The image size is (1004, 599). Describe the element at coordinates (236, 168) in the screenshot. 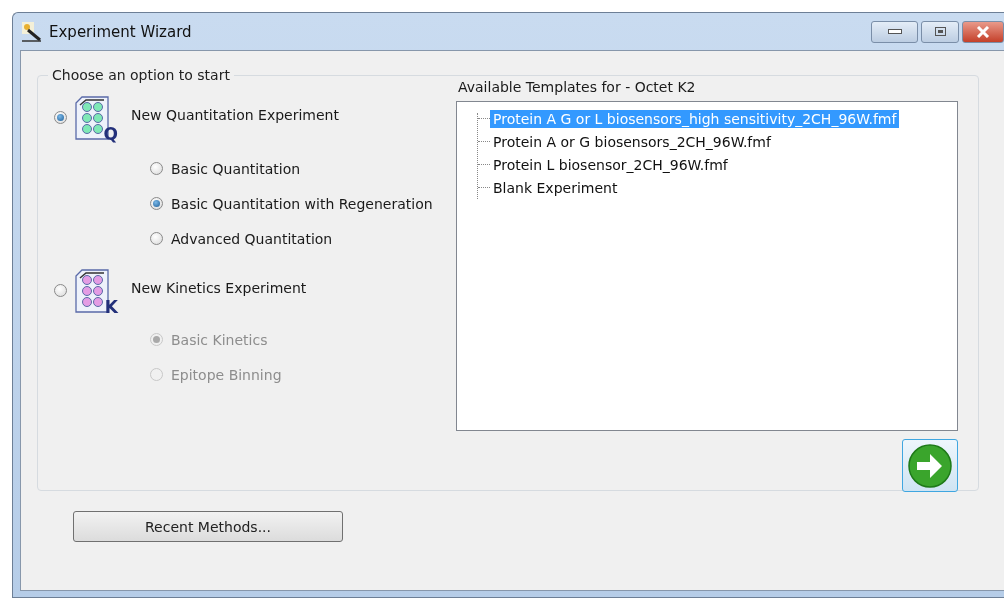

I see `option-label: Basic Quantitation` at that location.